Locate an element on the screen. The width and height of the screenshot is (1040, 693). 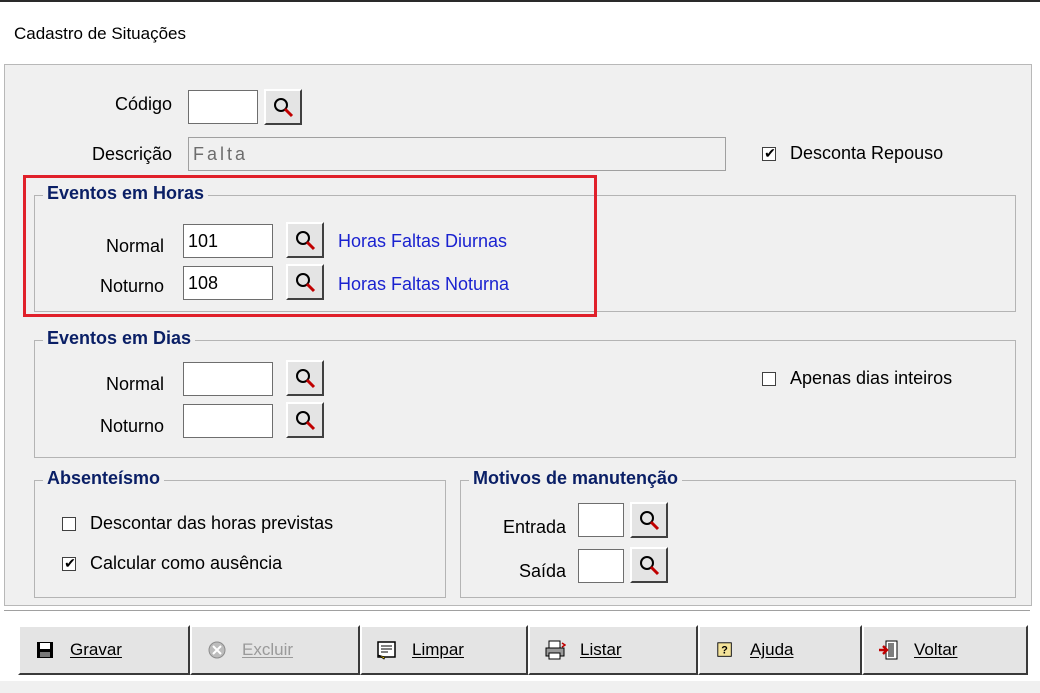
desconta-repouso-checkbox: ✔ is located at coordinates (769, 153).